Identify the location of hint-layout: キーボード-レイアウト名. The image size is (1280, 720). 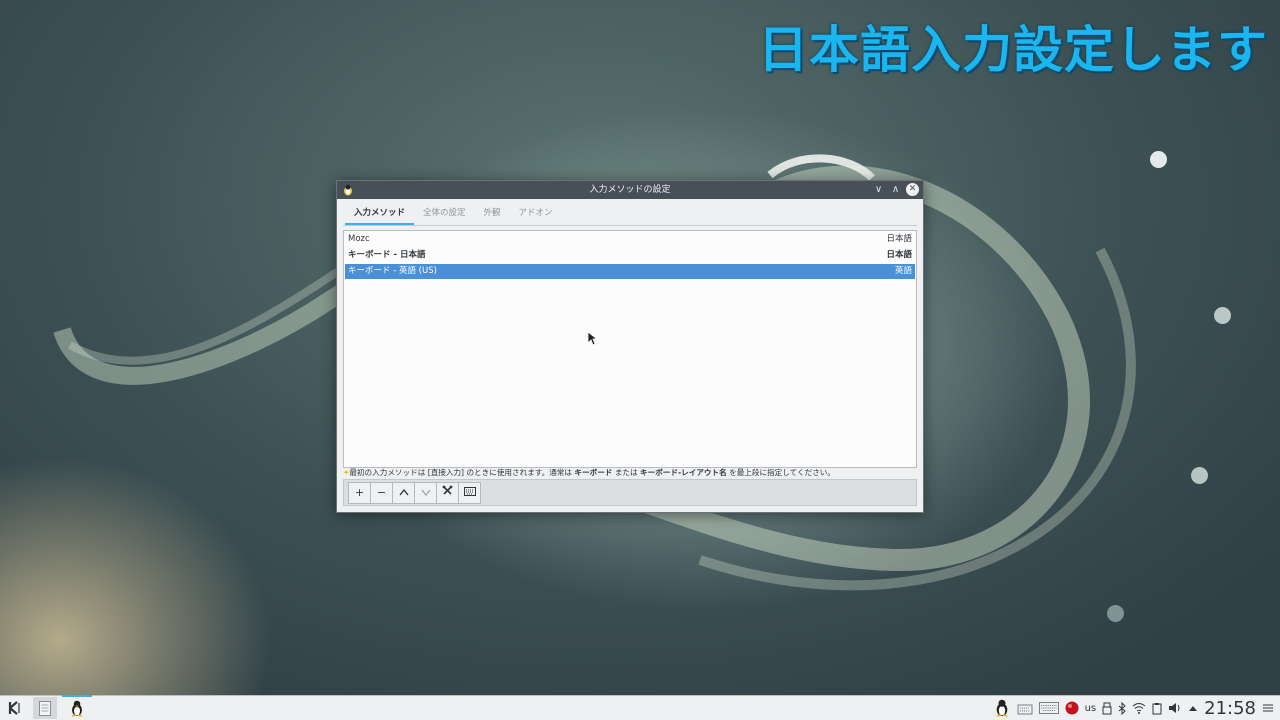
(683, 472).